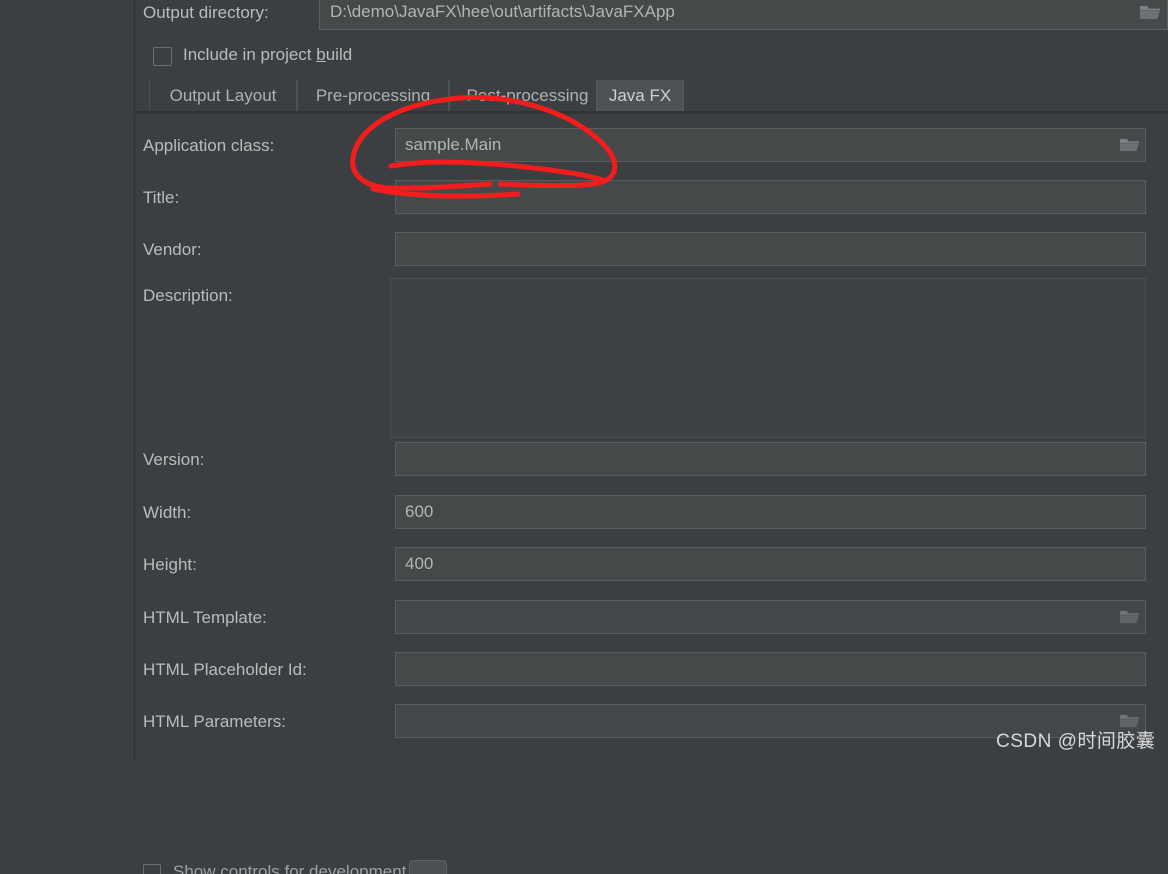 The height and width of the screenshot is (874, 1168). What do you see at coordinates (290, 868) in the screenshot?
I see `show-controls-label: Show controls for development` at bounding box center [290, 868].